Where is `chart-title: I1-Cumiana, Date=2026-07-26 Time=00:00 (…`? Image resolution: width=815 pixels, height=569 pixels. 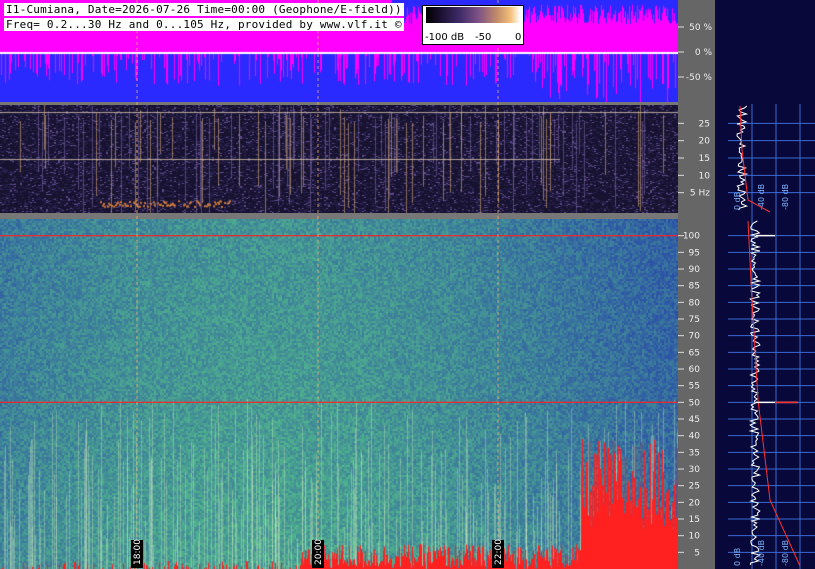
chart-title: I1-Cumiana, Date=2026-07-26 Time=00:00 (… is located at coordinates (204, 9).